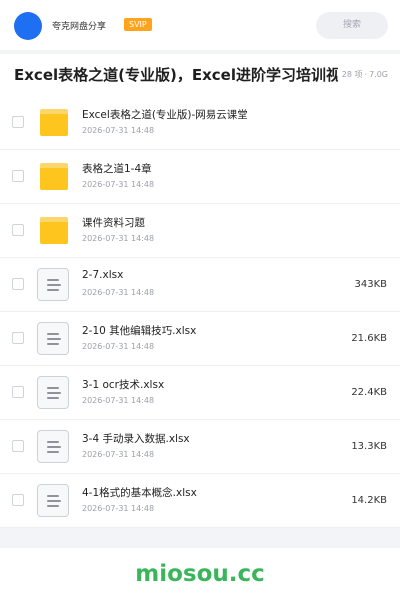  What do you see at coordinates (200, 177) in the screenshot?
I see `list-item: 表格之道1-4章 2026-07-31 14:48` at bounding box center [200, 177].